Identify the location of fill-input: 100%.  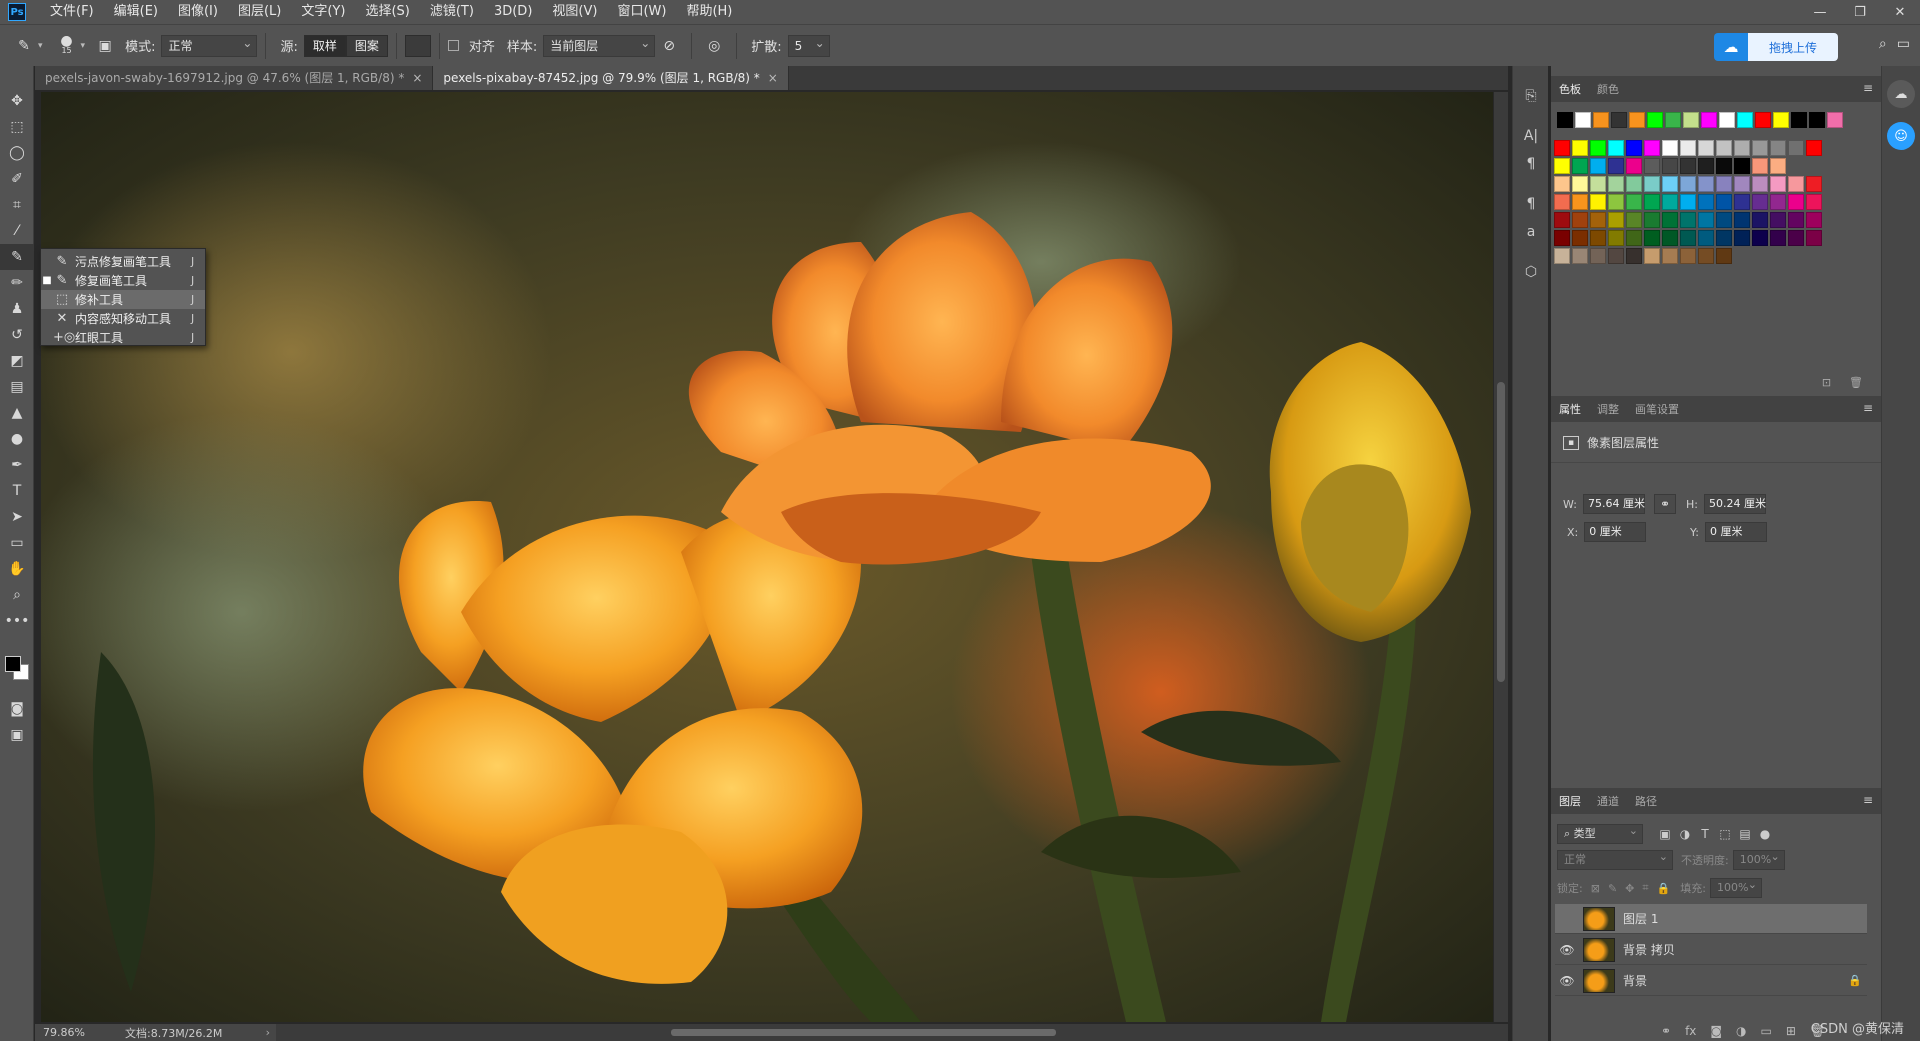
(1736, 887).